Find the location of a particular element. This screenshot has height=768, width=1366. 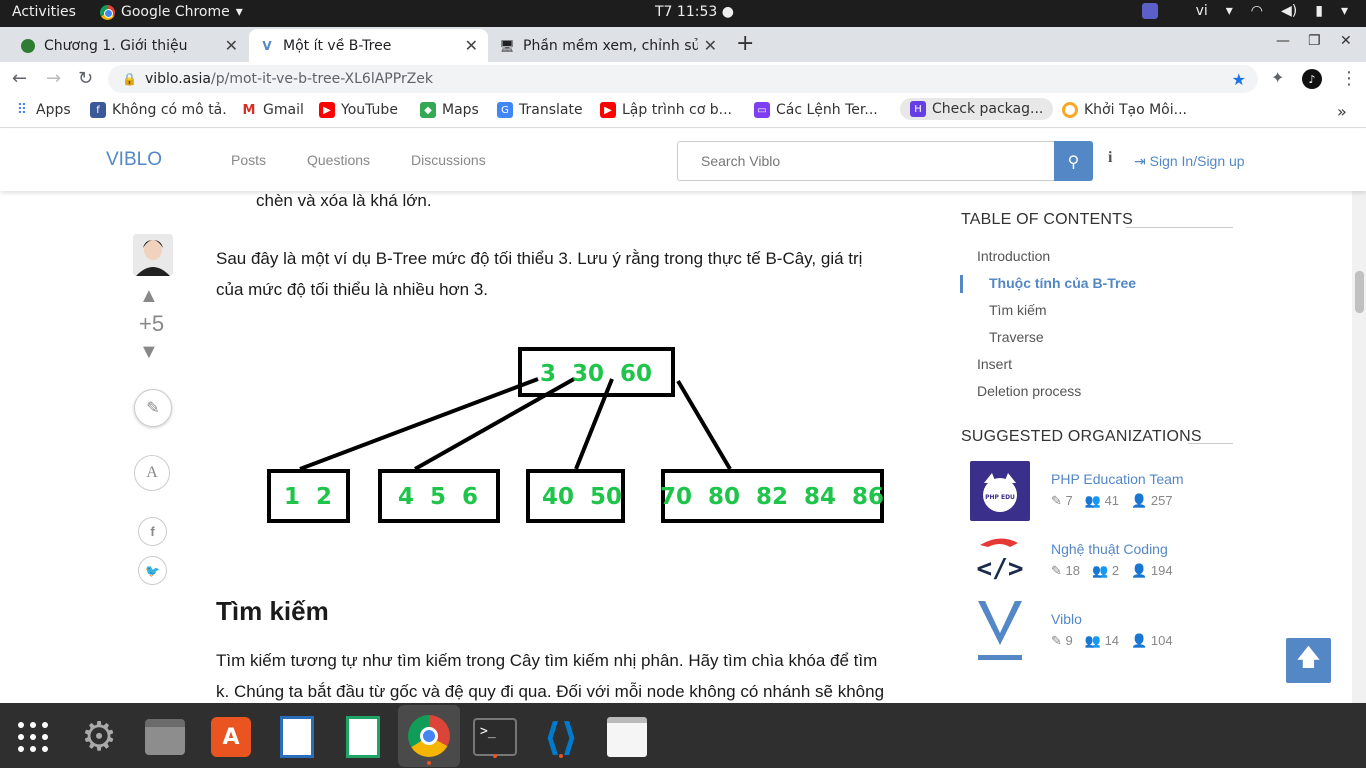

bookmark-youtube: ▶ YouTube is located at coordinates (358, 110).